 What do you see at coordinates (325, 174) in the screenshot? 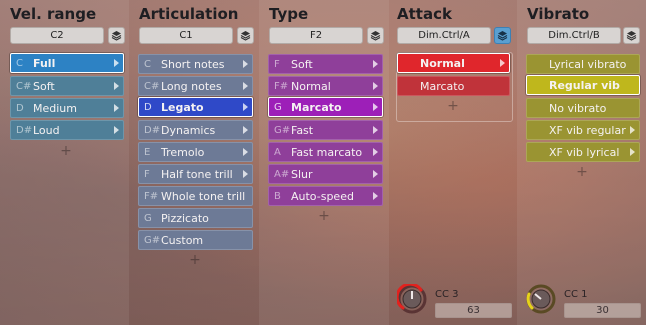
I see `list-item-slur: A# Slur` at bounding box center [325, 174].